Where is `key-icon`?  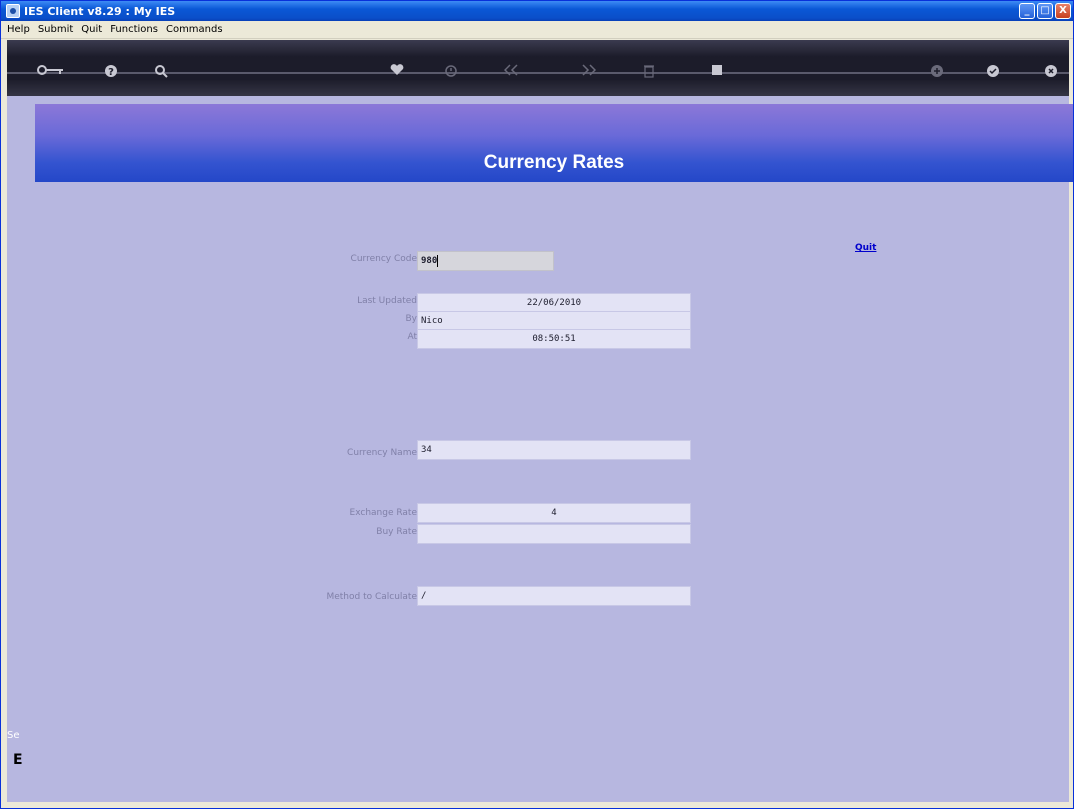 key-icon is located at coordinates (51, 72).